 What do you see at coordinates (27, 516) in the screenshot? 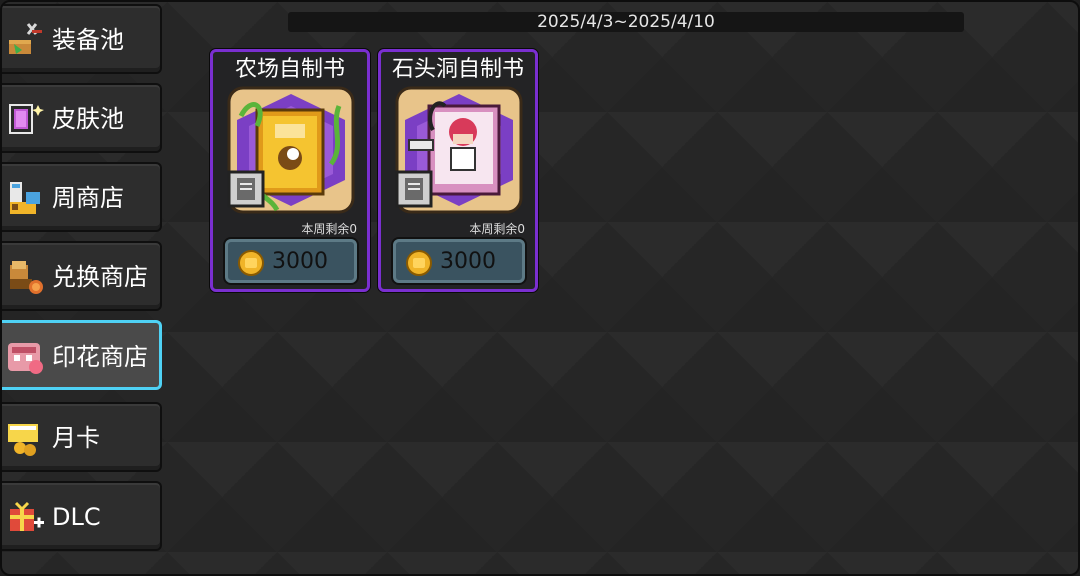
I see `dlc-gift-icon` at bounding box center [27, 516].